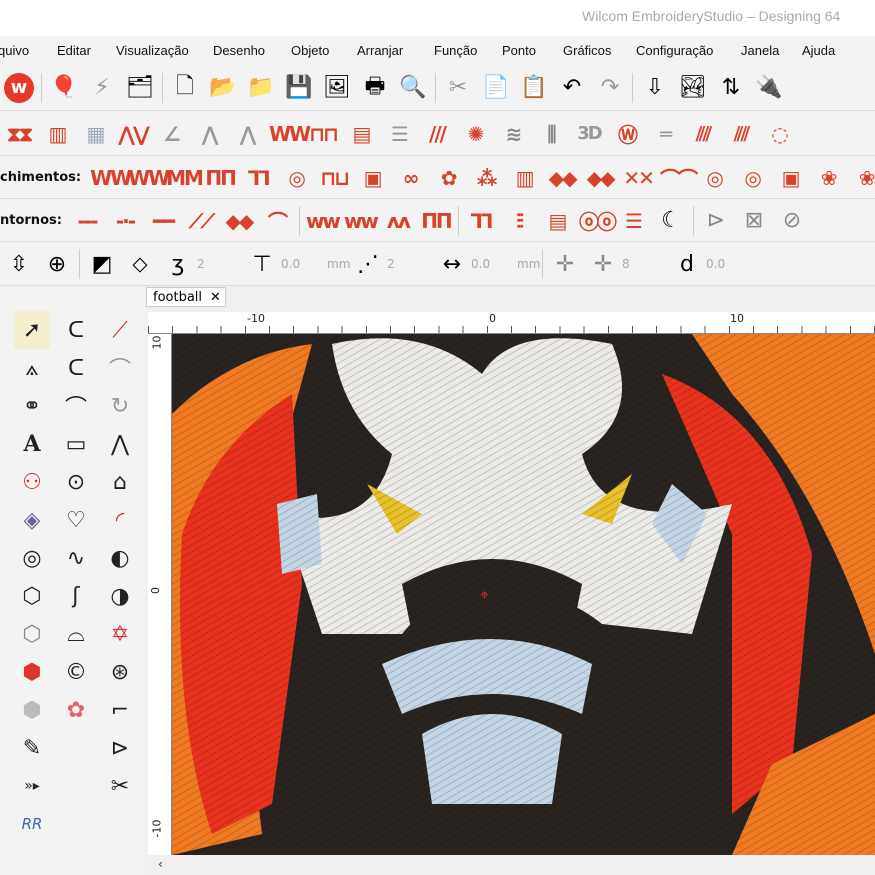  I want to click on monogram-icon: ◈, so click(32, 520).